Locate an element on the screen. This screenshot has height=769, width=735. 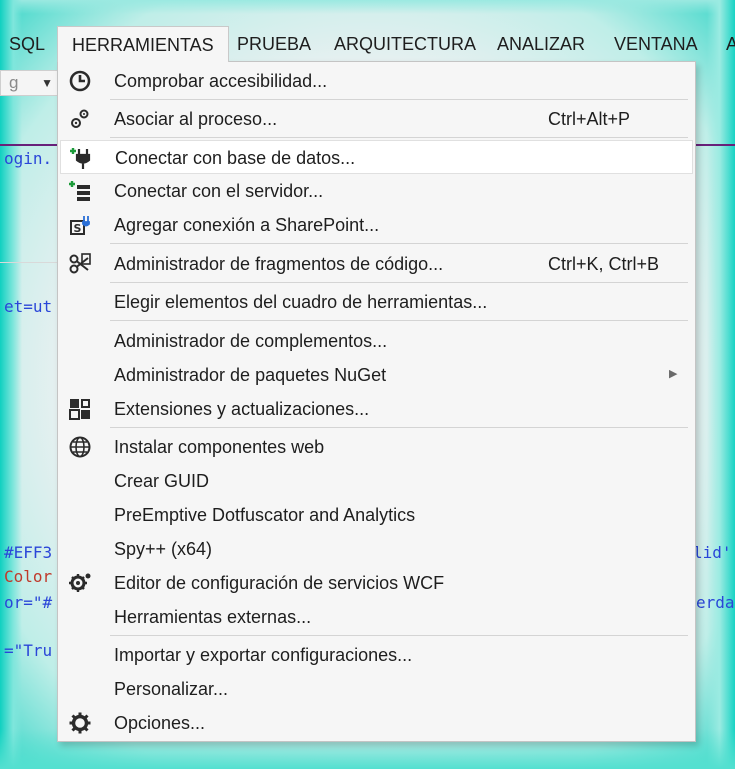
menu-item-label: Crear GUID is located at coordinates (162, 481).